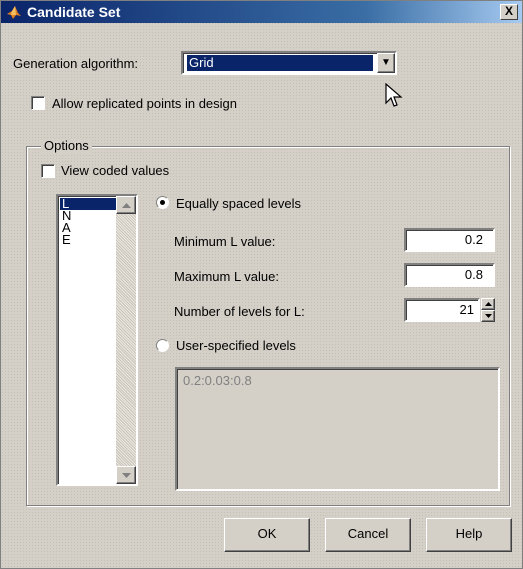  I want to click on user-specified-radio, so click(162, 345).